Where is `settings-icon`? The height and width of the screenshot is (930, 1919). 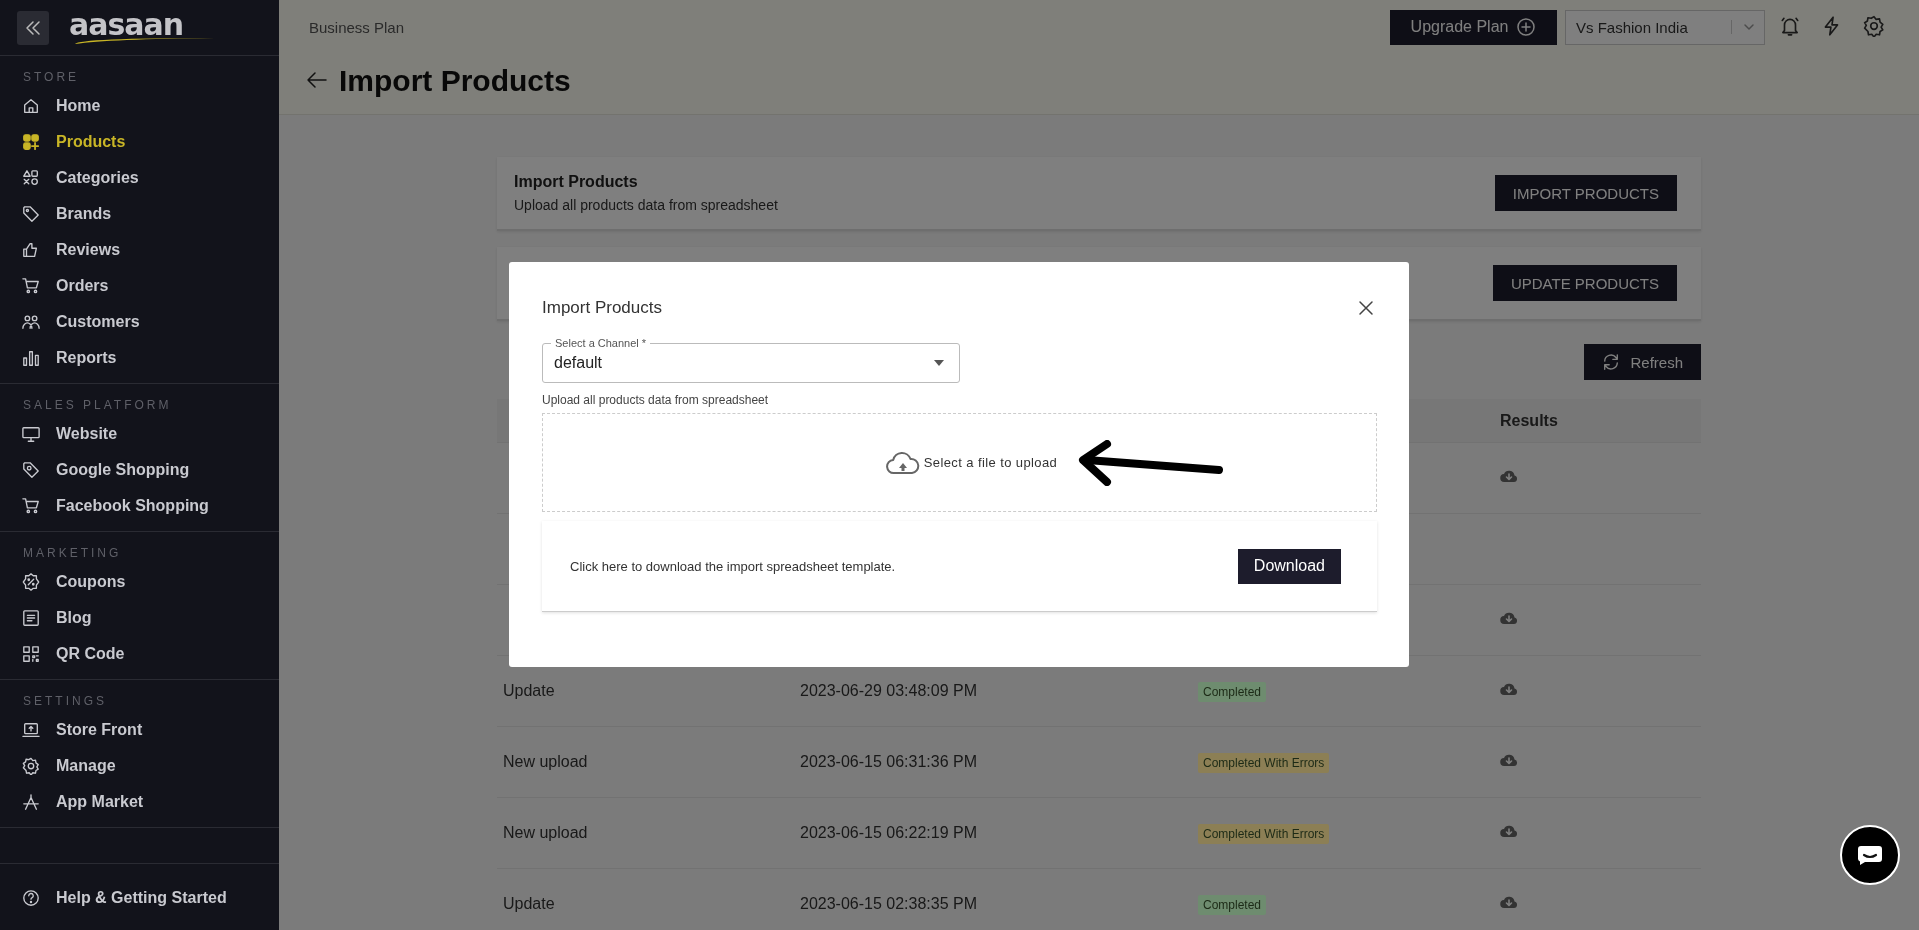 settings-icon is located at coordinates (1874, 25).